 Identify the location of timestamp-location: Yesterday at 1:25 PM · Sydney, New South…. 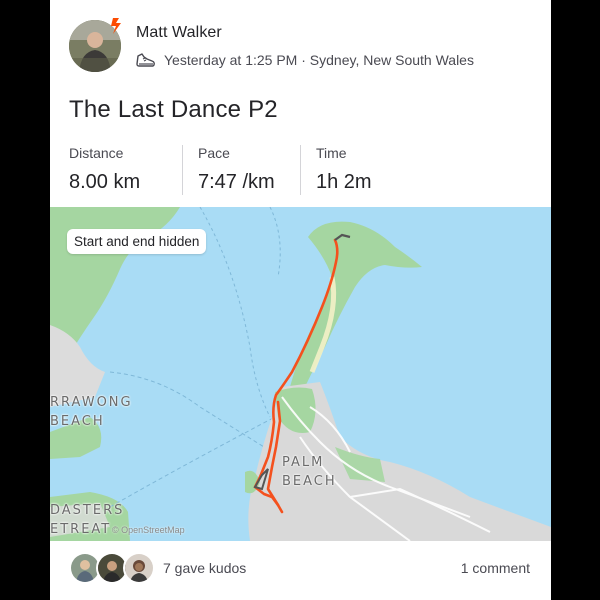
(319, 60).